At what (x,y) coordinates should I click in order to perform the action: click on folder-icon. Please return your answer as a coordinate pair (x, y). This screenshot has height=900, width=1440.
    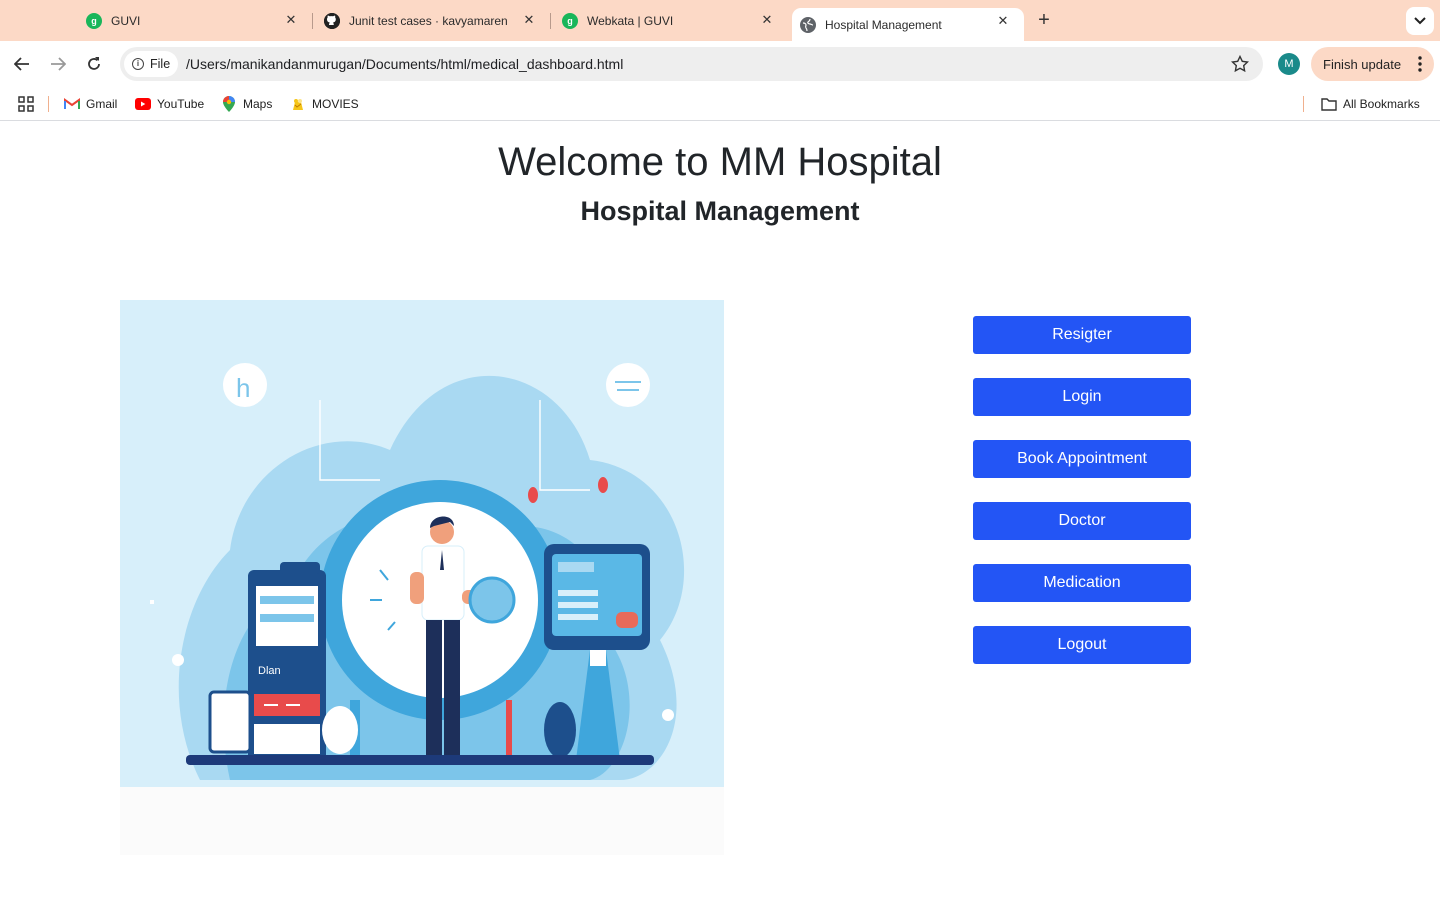
    Looking at the image, I should click on (1329, 104).